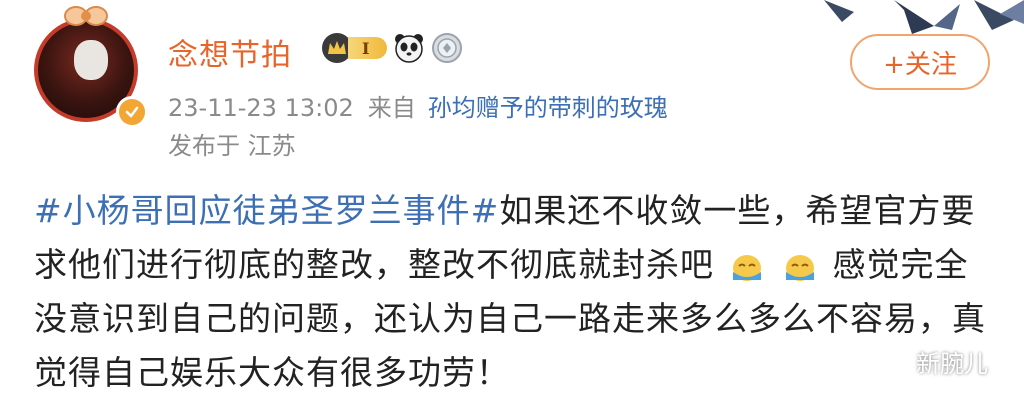 The height and width of the screenshot is (408, 1024). I want to click on follow-button: +关注, so click(920, 62).